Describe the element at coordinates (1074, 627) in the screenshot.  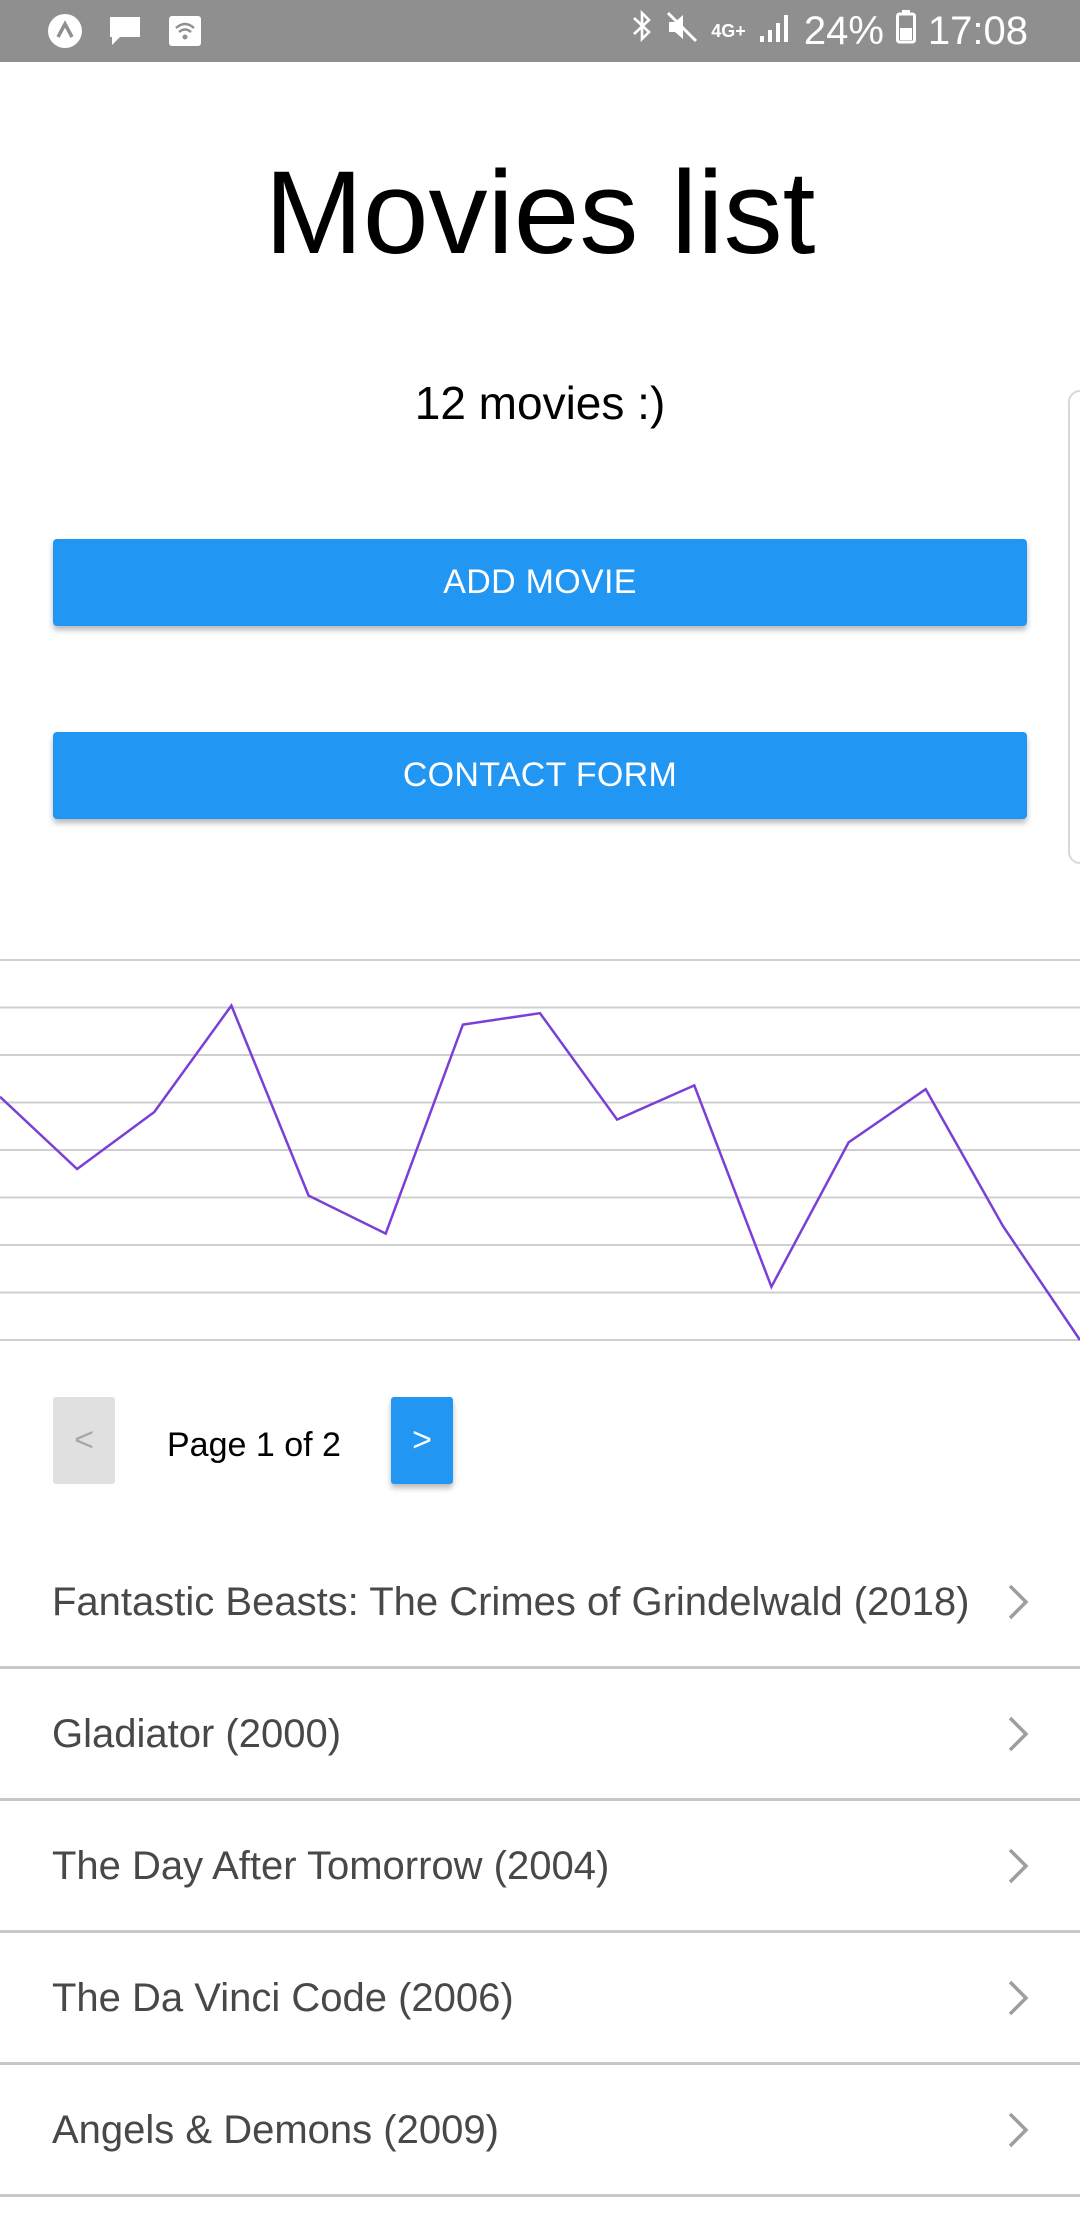
I see `side-drawer-handle` at that location.